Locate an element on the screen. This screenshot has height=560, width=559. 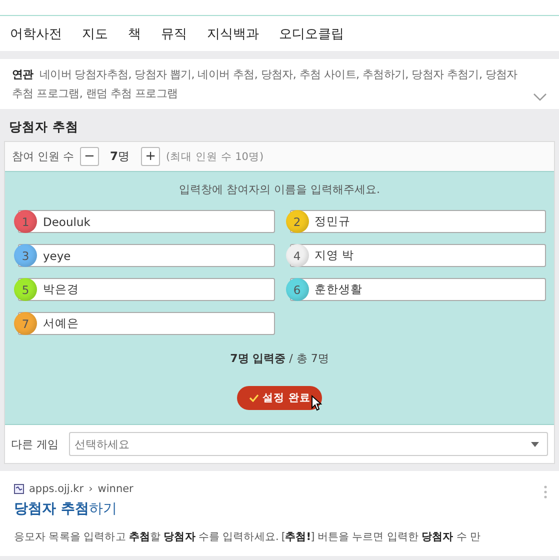
other-game-label: 다른 게임 is located at coordinates (34, 444).